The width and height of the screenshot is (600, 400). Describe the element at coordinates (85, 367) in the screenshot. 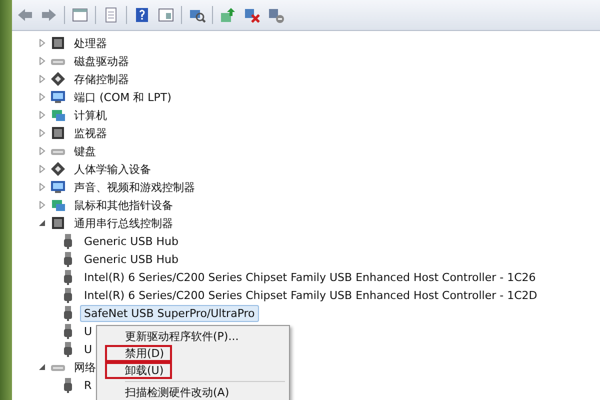

I see `tree-item: 网络` at that location.